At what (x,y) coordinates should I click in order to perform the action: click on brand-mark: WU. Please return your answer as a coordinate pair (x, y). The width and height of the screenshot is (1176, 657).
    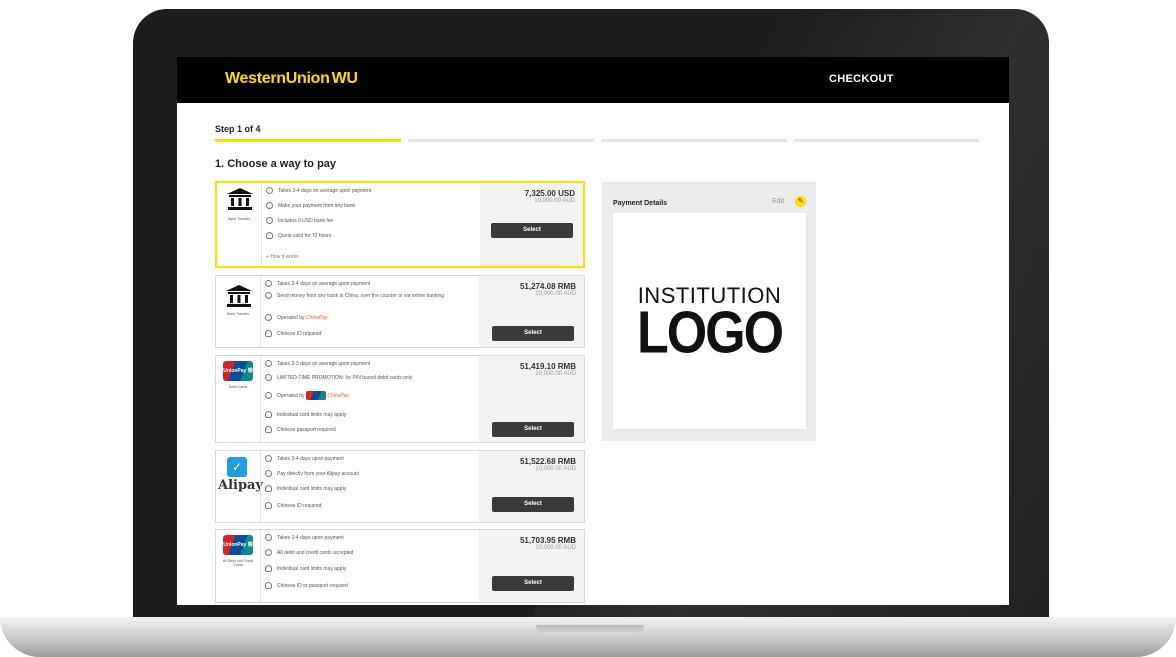
    Looking at the image, I should click on (344, 78).